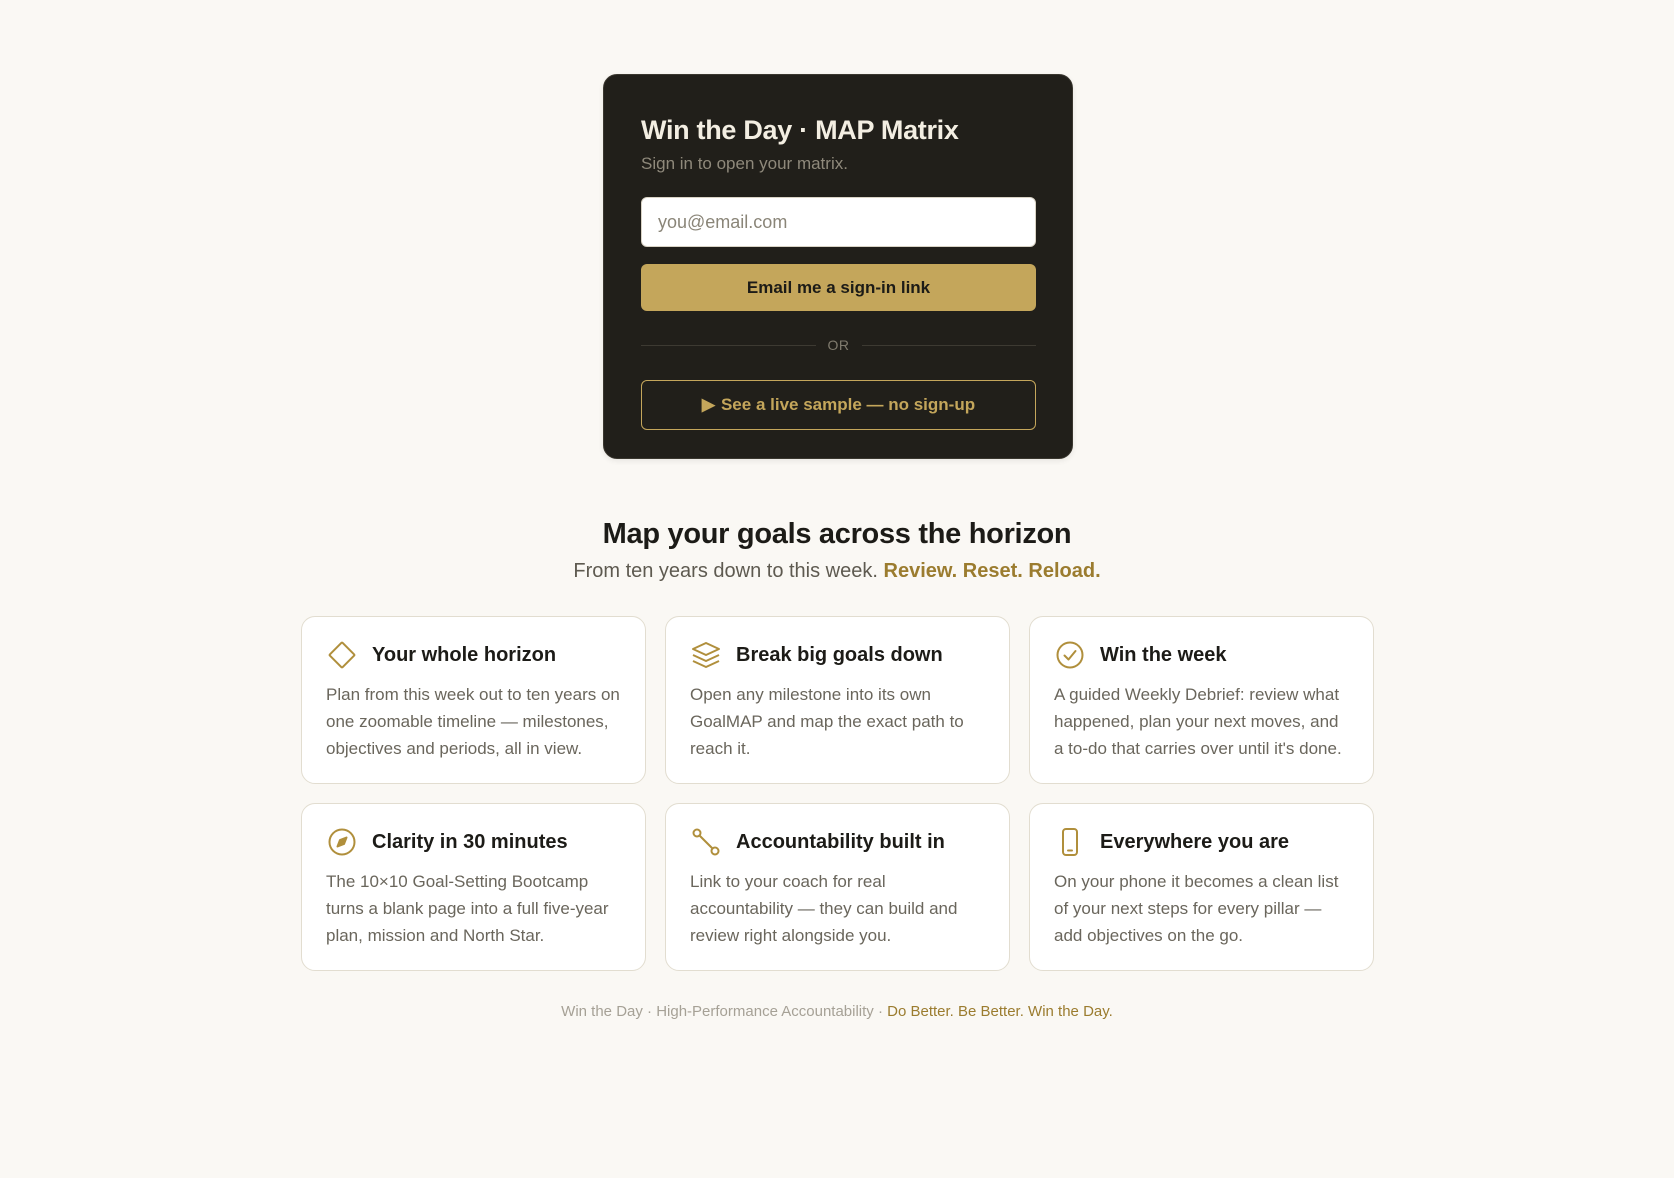  I want to click on live-sample-label: See a live sample — no sign-up, so click(848, 404).